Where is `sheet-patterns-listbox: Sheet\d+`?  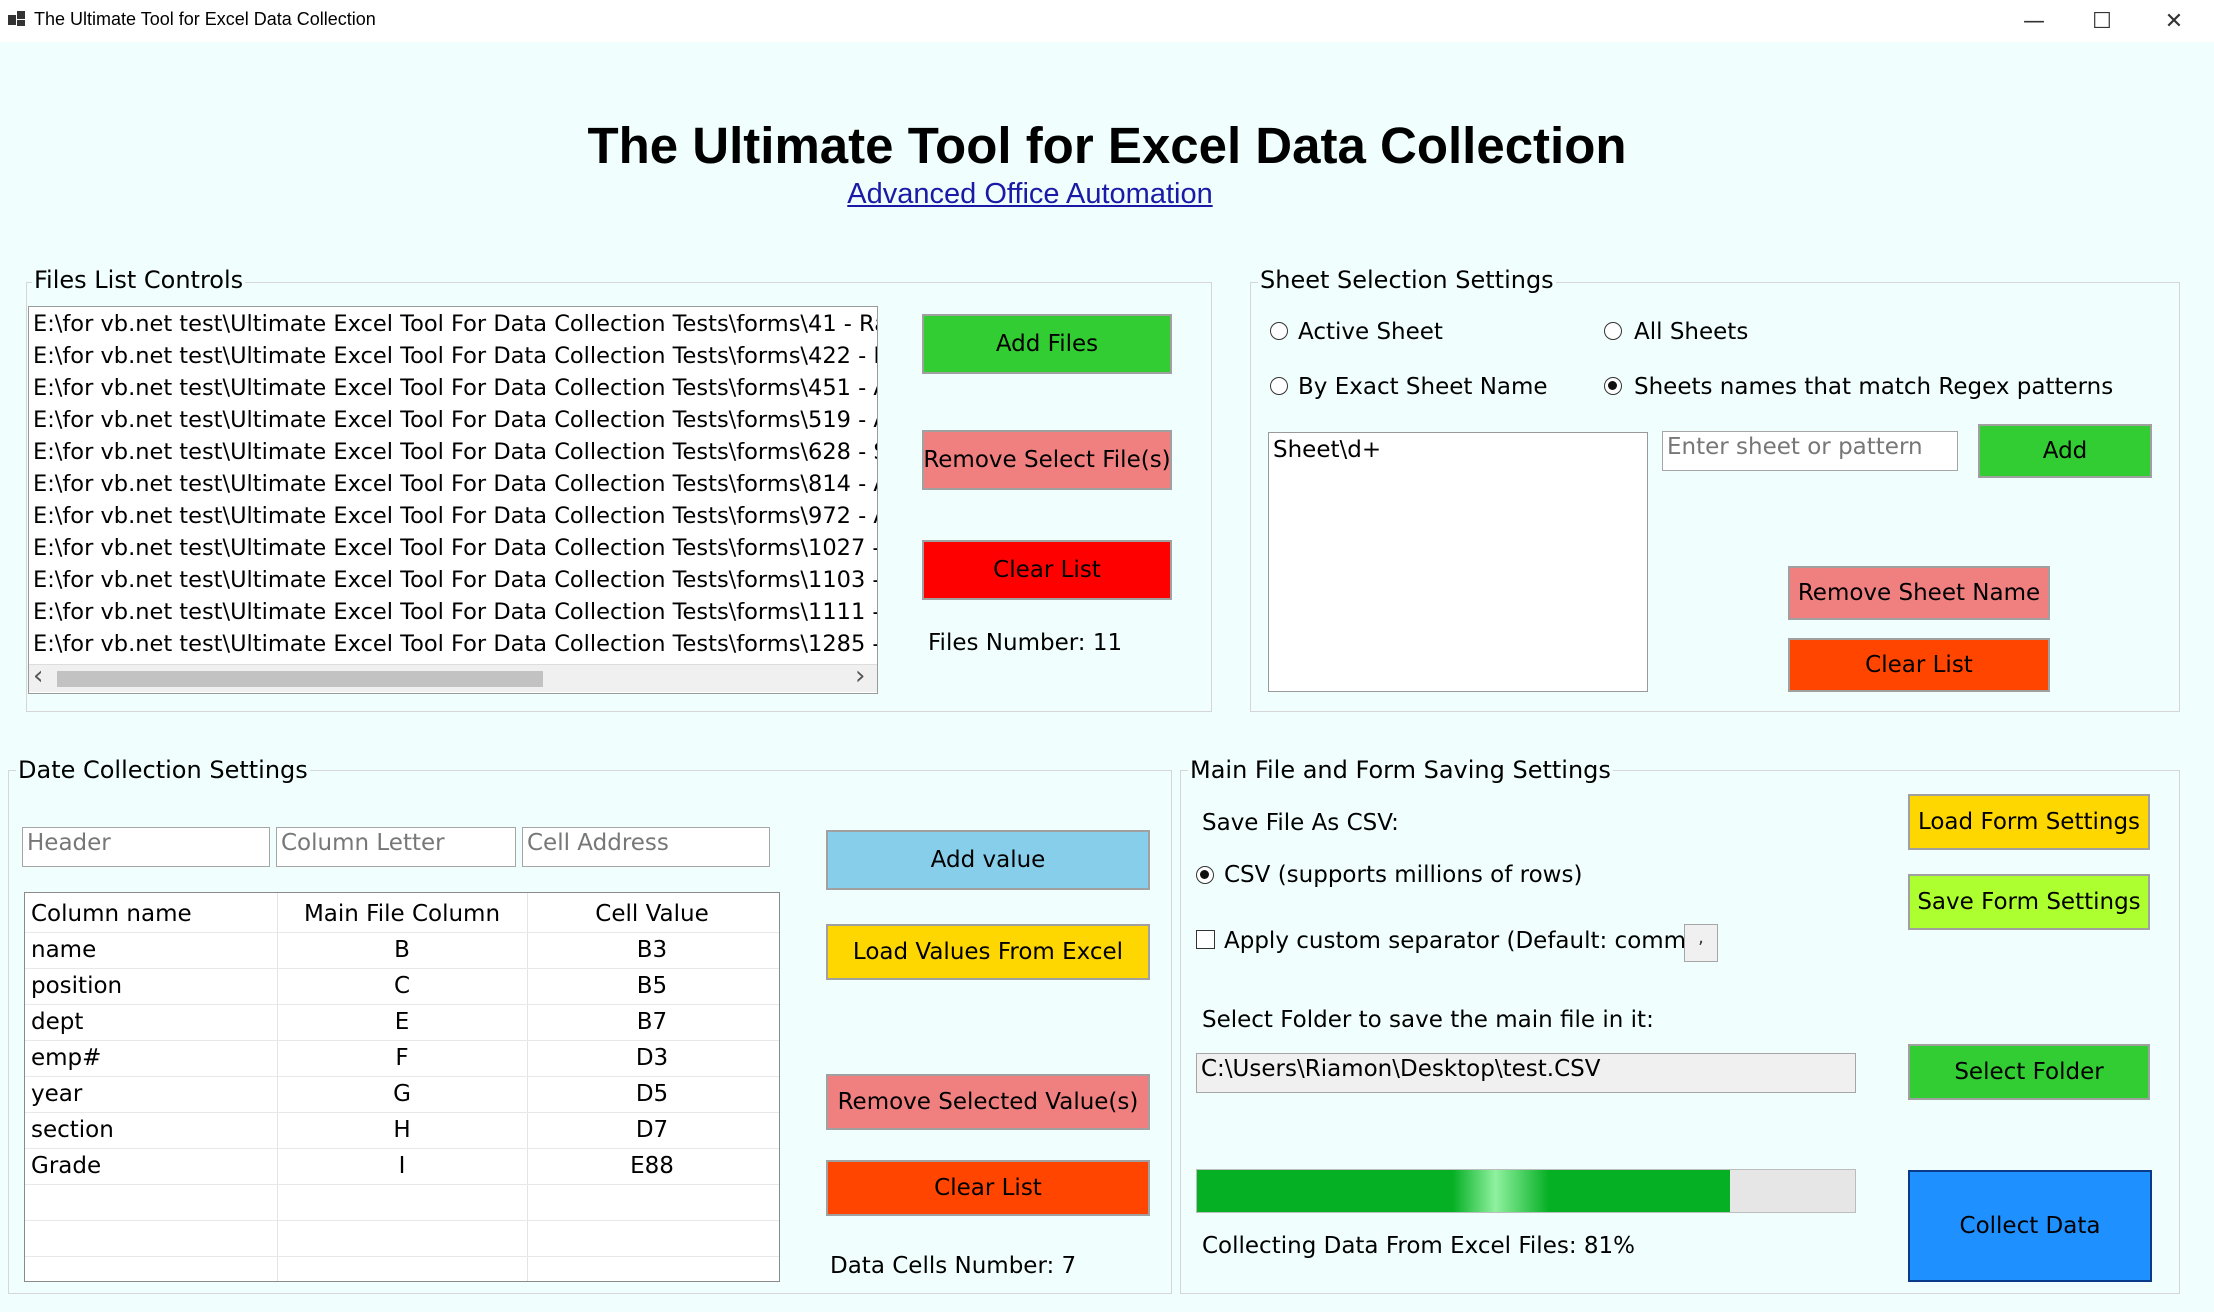
sheet-patterns-listbox: Sheet\d+ is located at coordinates (1458, 562).